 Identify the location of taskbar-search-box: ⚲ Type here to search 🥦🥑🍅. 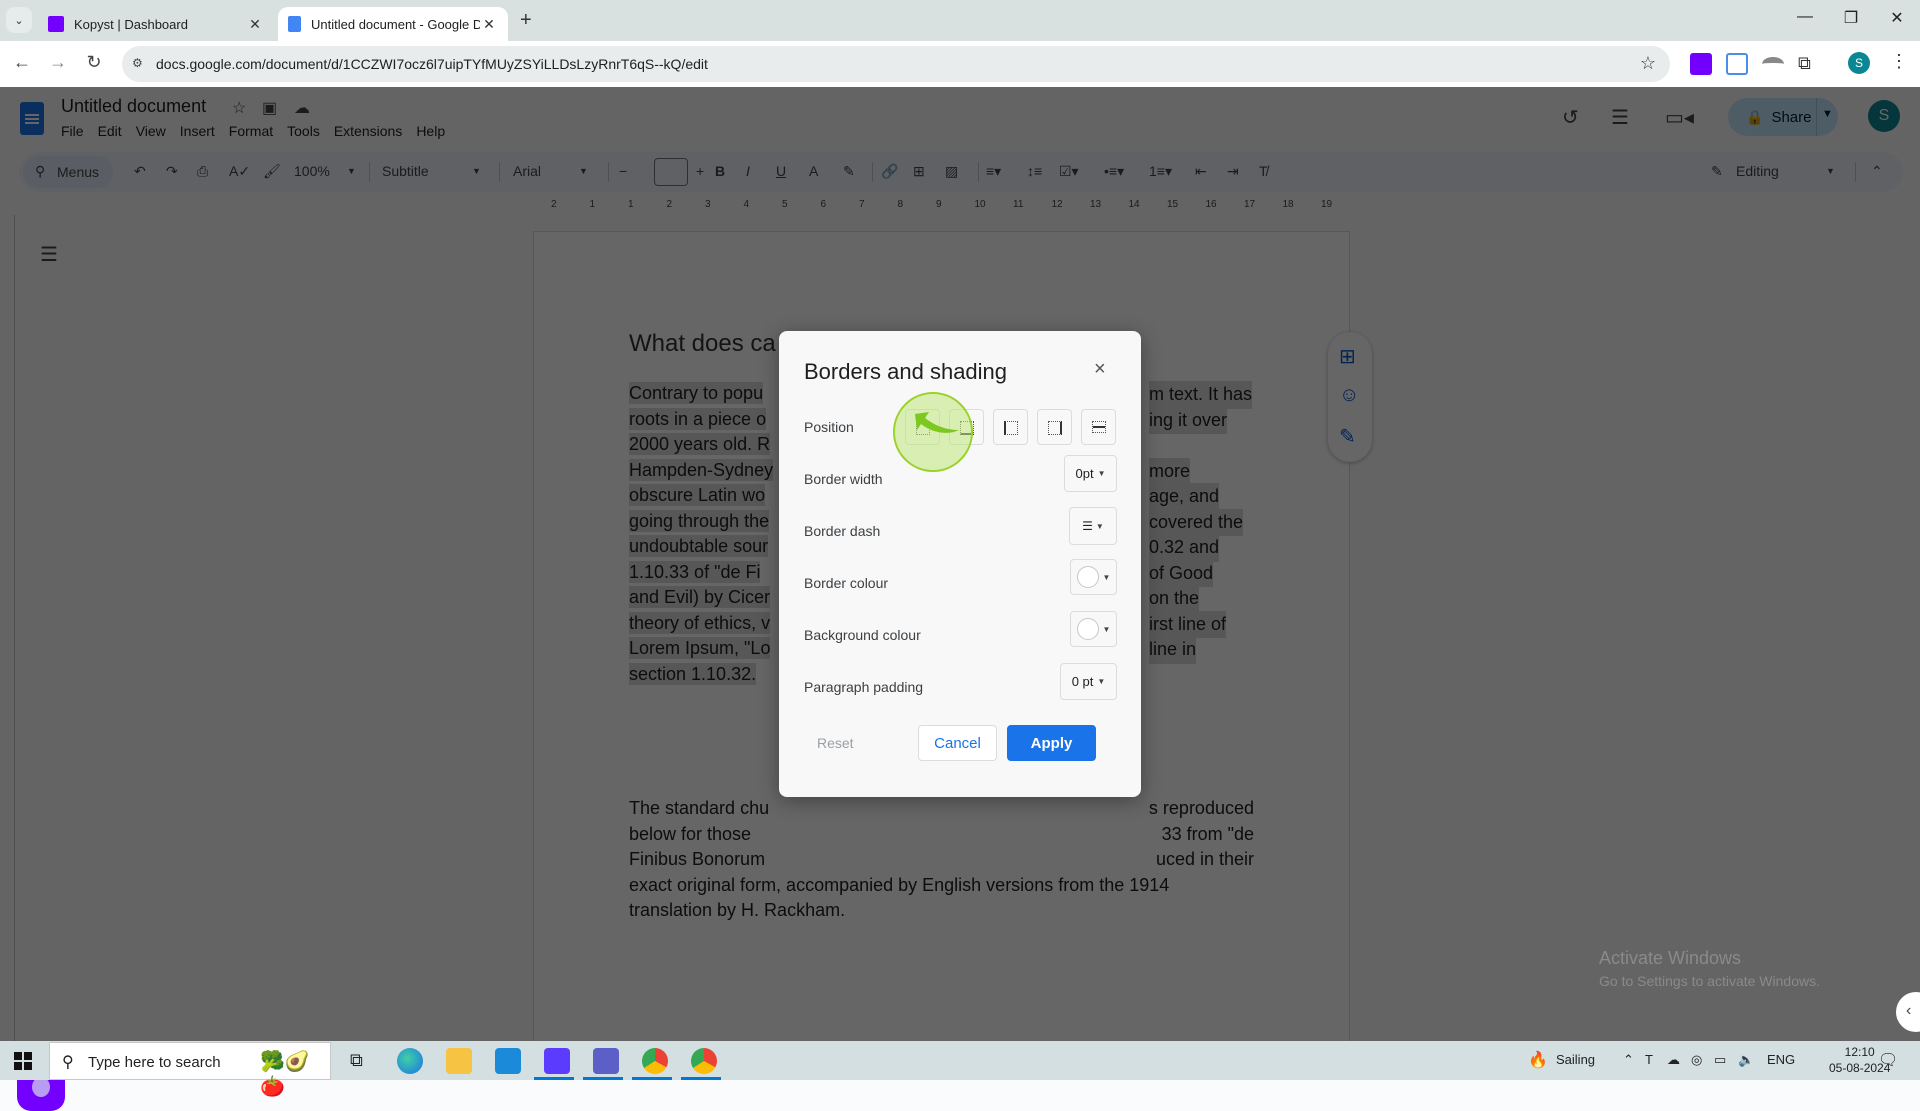
(190, 1070).